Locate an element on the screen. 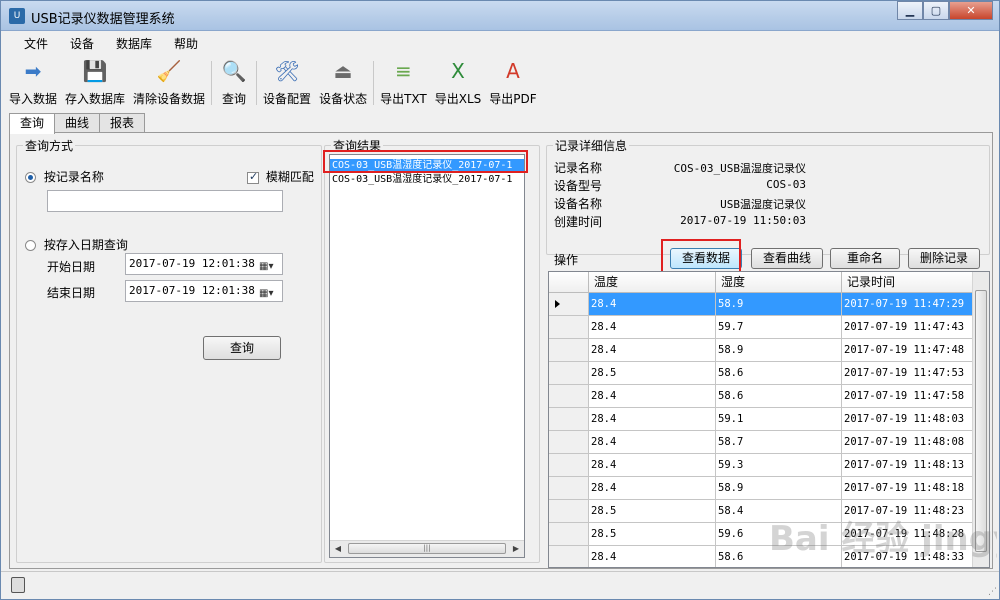 The width and height of the screenshot is (1000, 600). toolbar-button-xls-file: X 导出XLS is located at coordinates (458, 83).